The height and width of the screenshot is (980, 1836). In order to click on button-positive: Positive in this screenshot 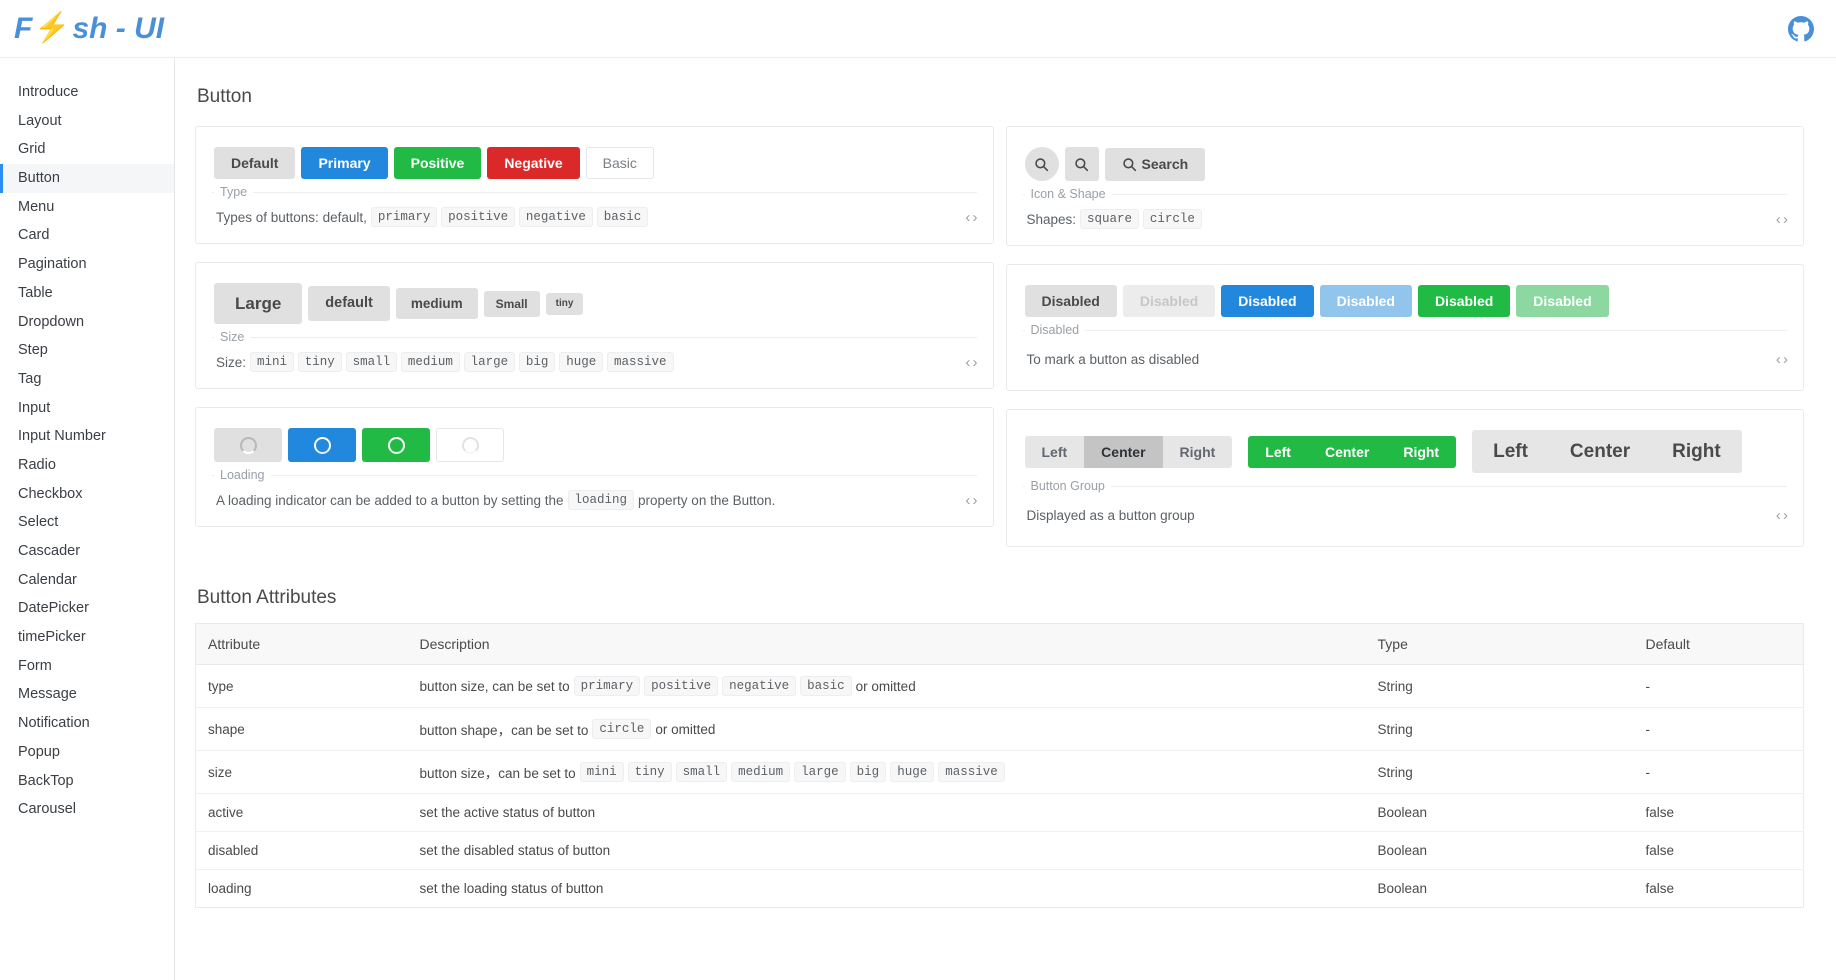, I will do `click(437, 163)`.